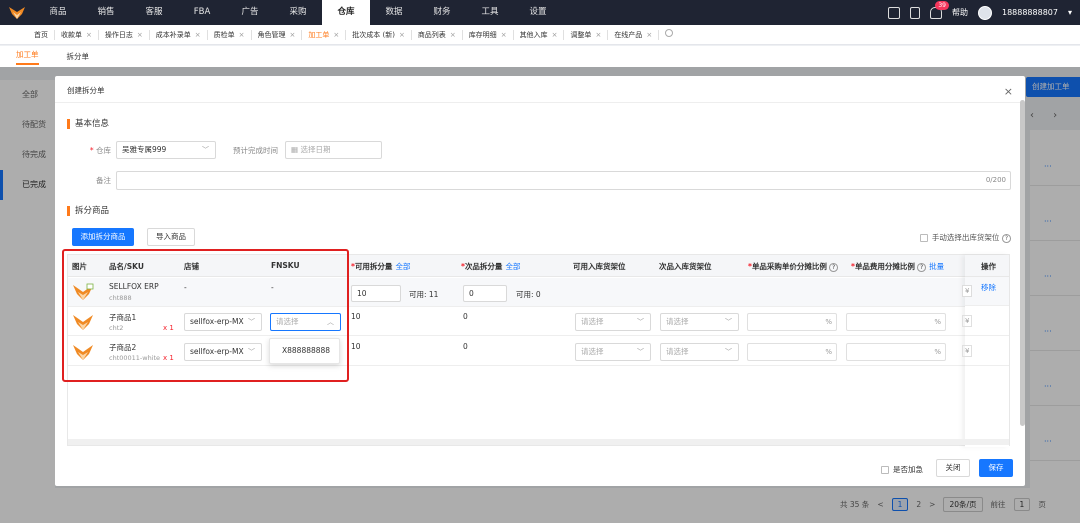  What do you see at coordinates (41, 34) in the screenshot?
I see `tab-home: 首页` at bounding box center [41, 34].